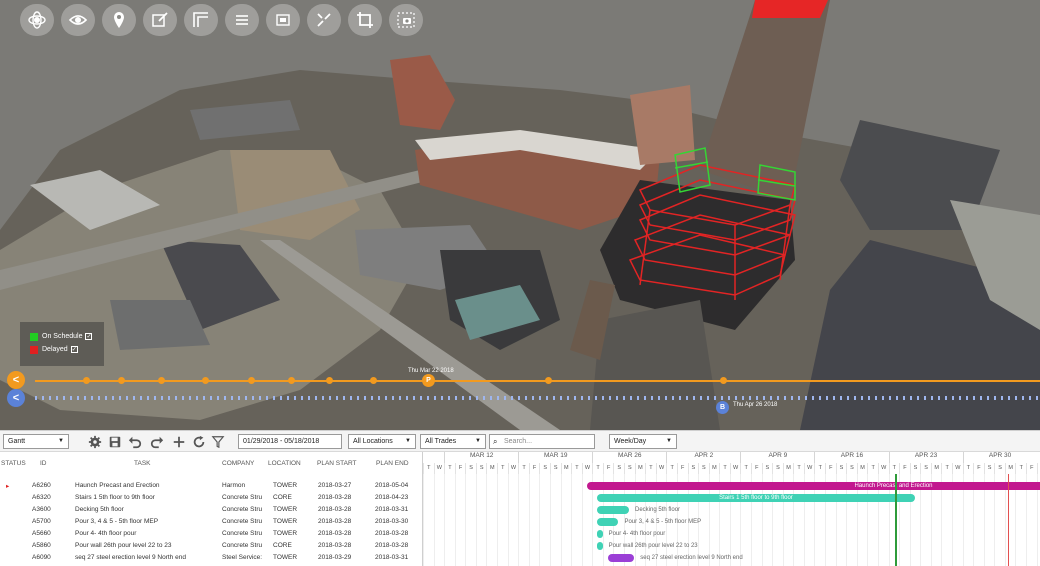  Describe the element at coordinates (78, 20) in the screenshot. I see `eye-tool-button` at that location.